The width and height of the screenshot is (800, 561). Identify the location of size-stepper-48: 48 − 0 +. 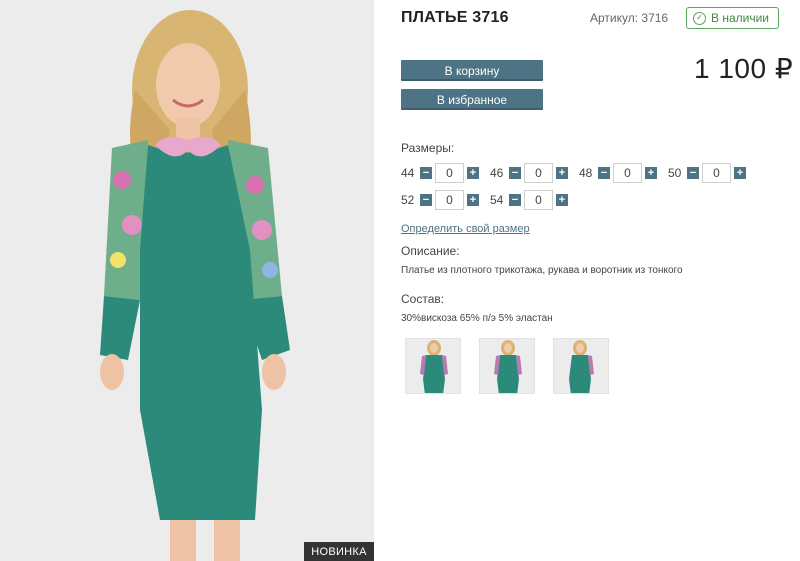
(618, 173).